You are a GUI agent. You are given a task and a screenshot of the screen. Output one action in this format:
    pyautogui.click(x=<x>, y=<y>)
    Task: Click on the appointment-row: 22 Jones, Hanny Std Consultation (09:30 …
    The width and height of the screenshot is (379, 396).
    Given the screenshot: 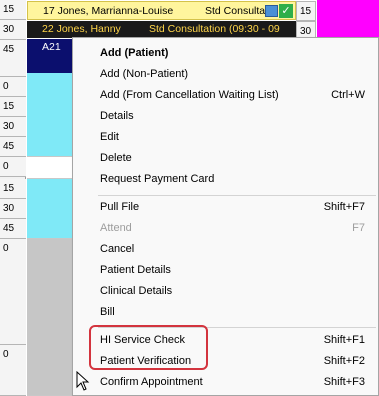 What is the action you would take?
    pyautogui.click(x=161, y=29)
    